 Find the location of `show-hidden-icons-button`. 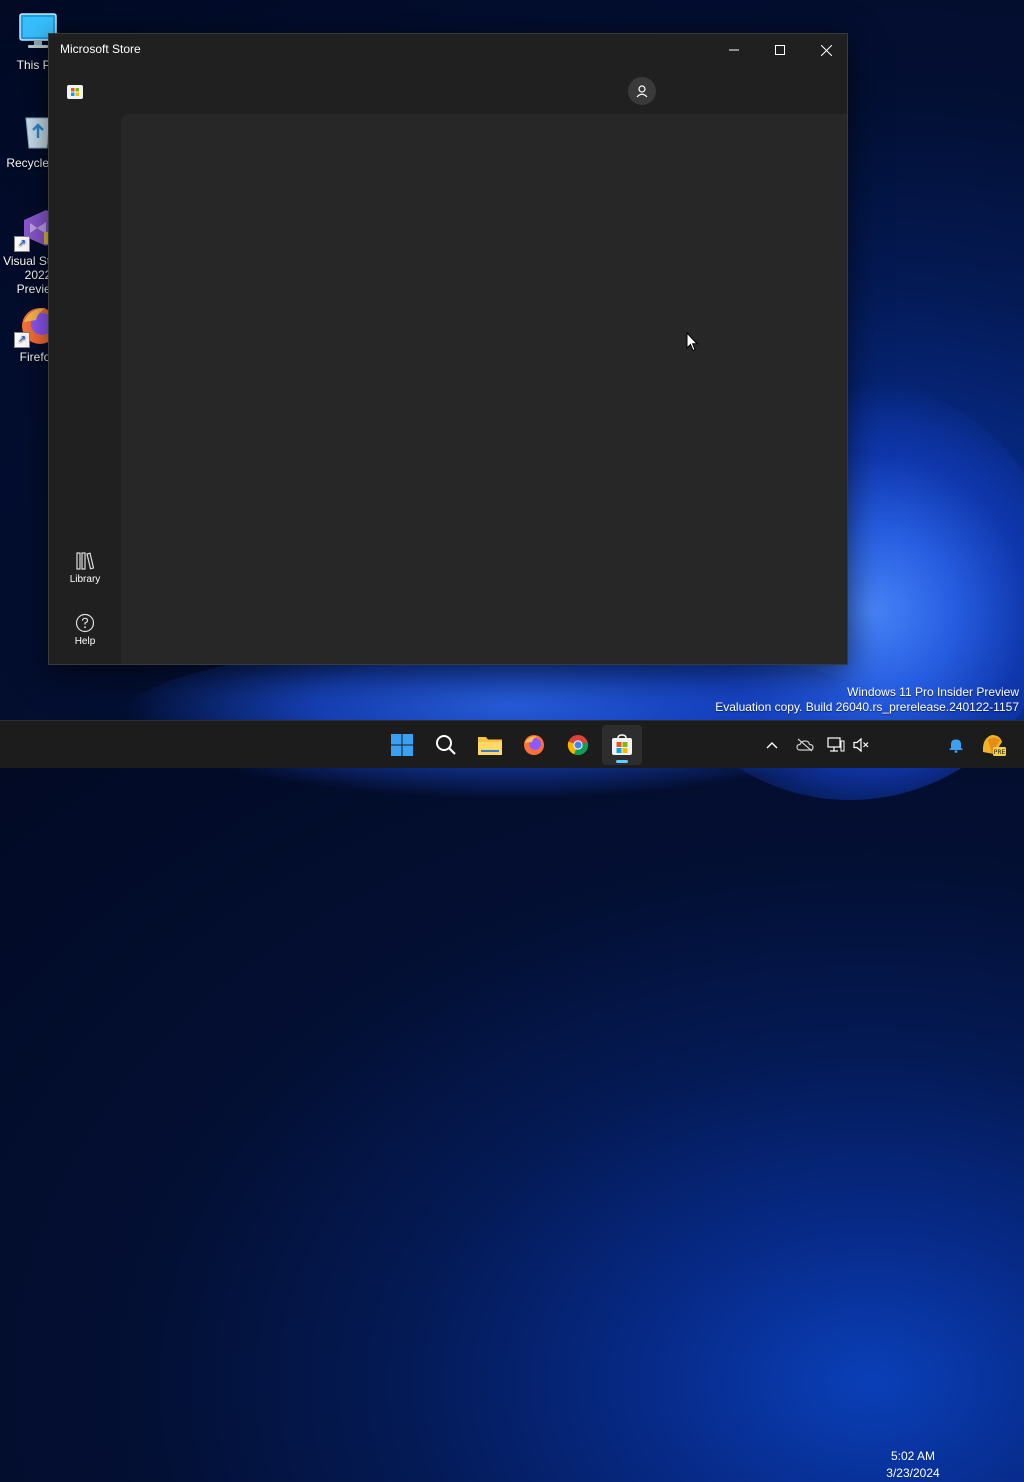

show-hidden-icons-button is located at coordinates (772, 745).